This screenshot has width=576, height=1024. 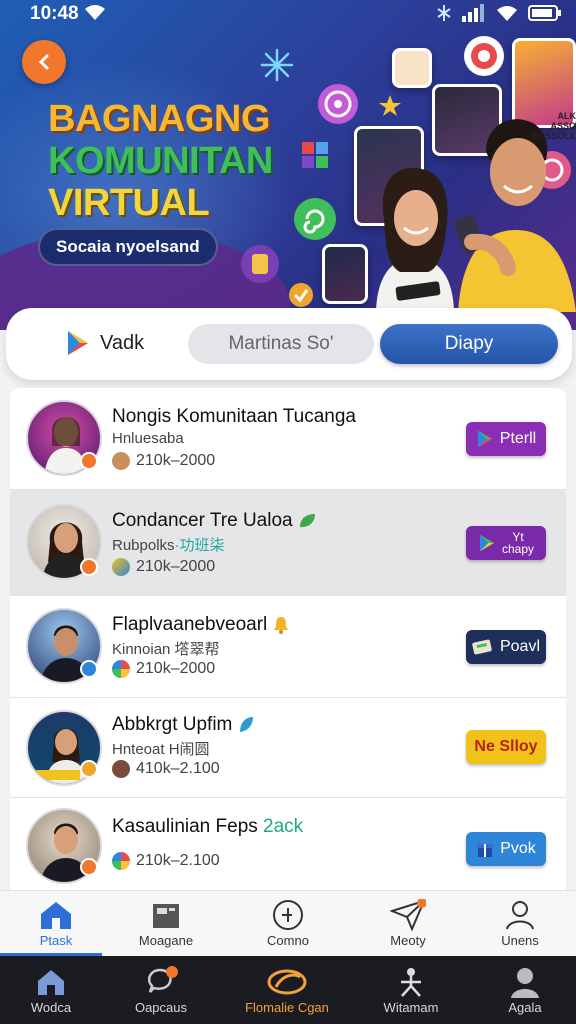 I want to click on row-subtitle: Rubpolks·功班柒, so click(x=168, y=544).